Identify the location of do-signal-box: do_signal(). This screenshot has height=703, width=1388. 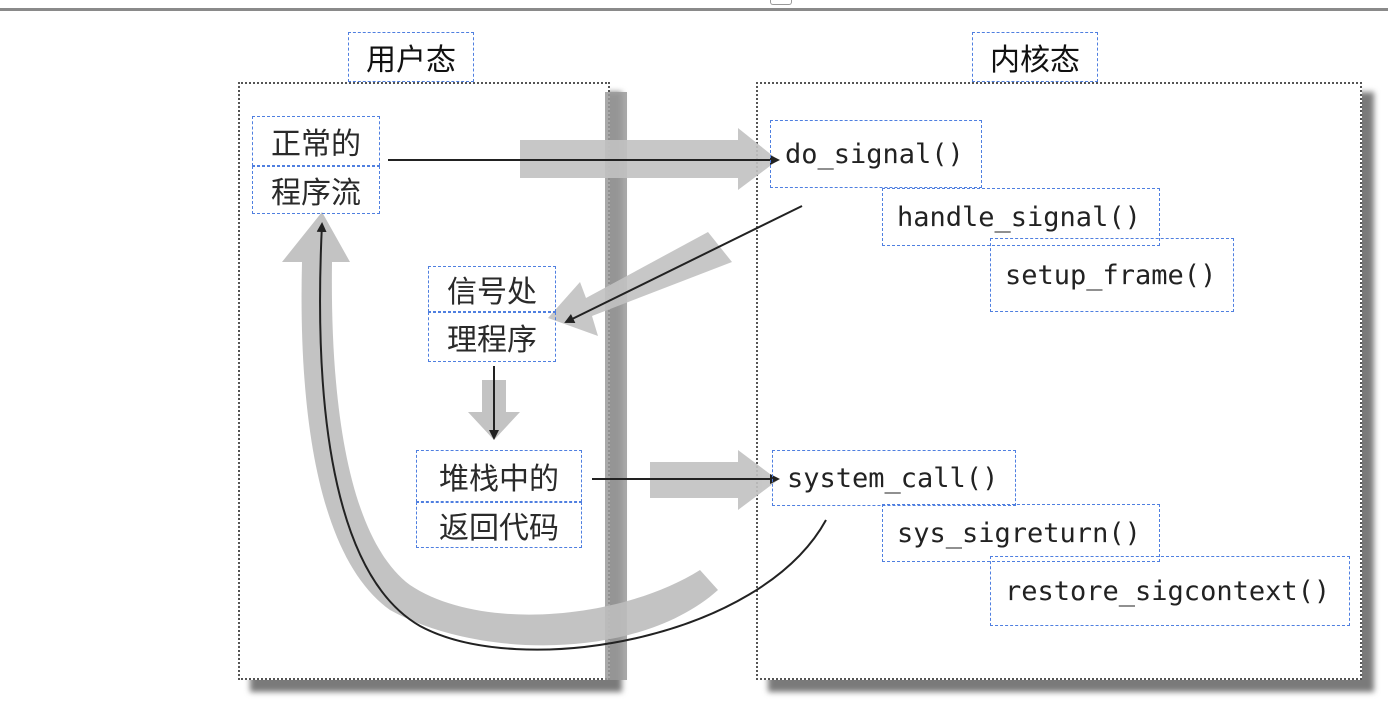
(876, 154).